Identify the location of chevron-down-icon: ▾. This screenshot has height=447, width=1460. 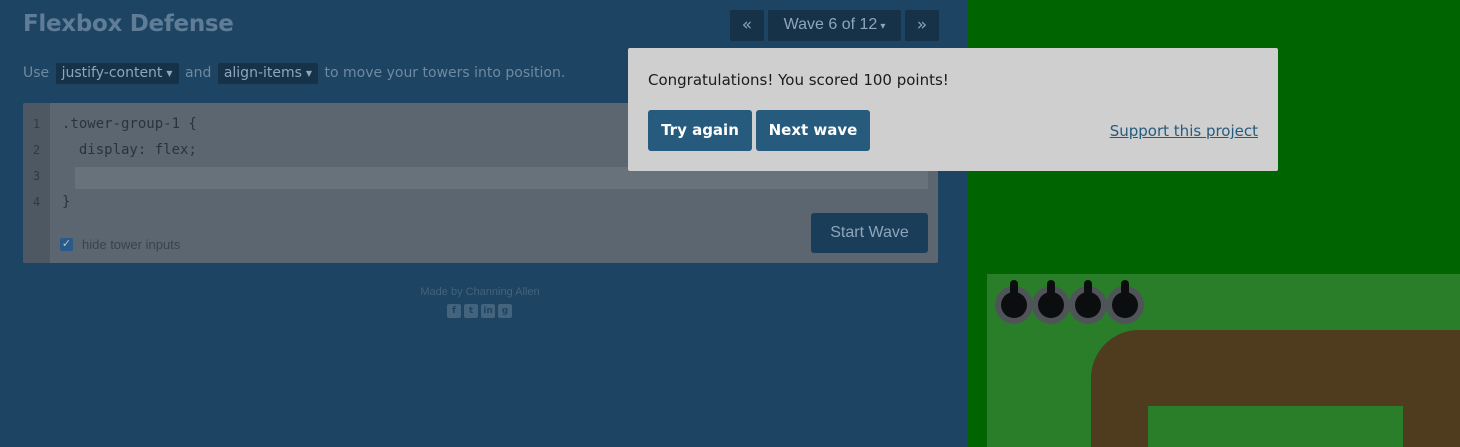
(883, 26).